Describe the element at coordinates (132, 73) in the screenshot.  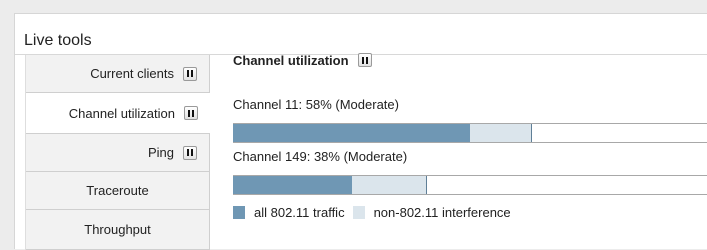
I see `sidebar-item-label: Current clients` at that location.